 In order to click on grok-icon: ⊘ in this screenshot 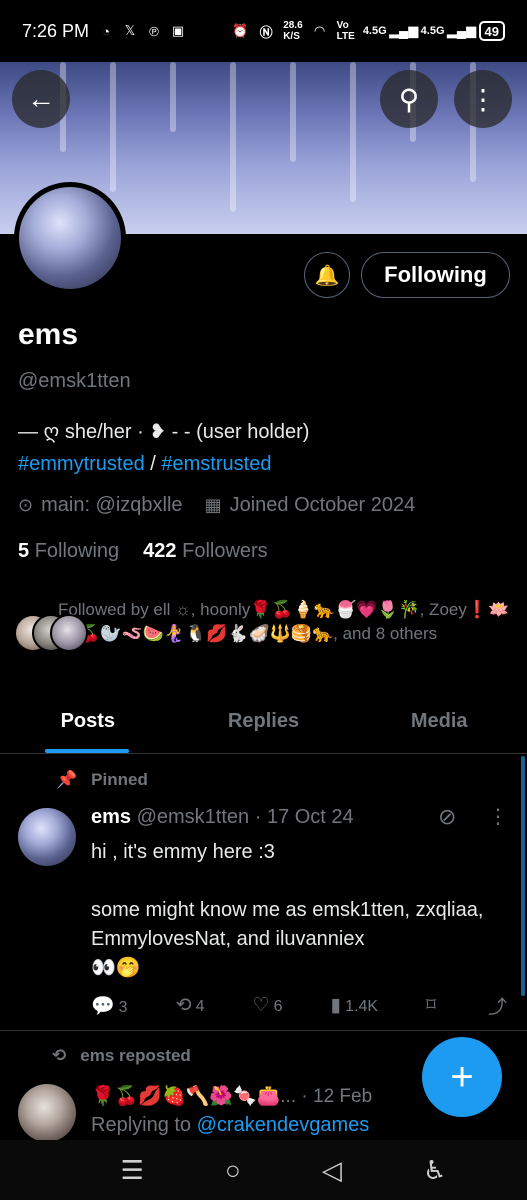, I will do `click(447, 817)`.